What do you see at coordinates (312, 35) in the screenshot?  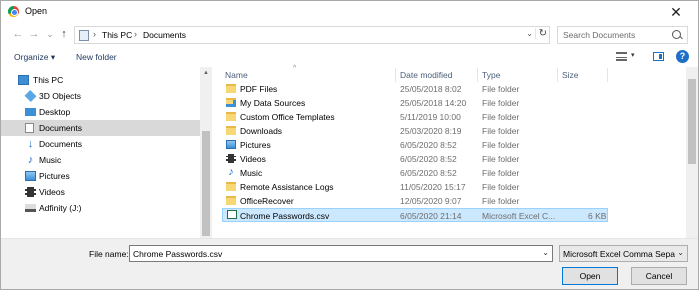 I see `address-bar: › This PC › Documents ⌄ ↻` at bounding box center [312, 35].